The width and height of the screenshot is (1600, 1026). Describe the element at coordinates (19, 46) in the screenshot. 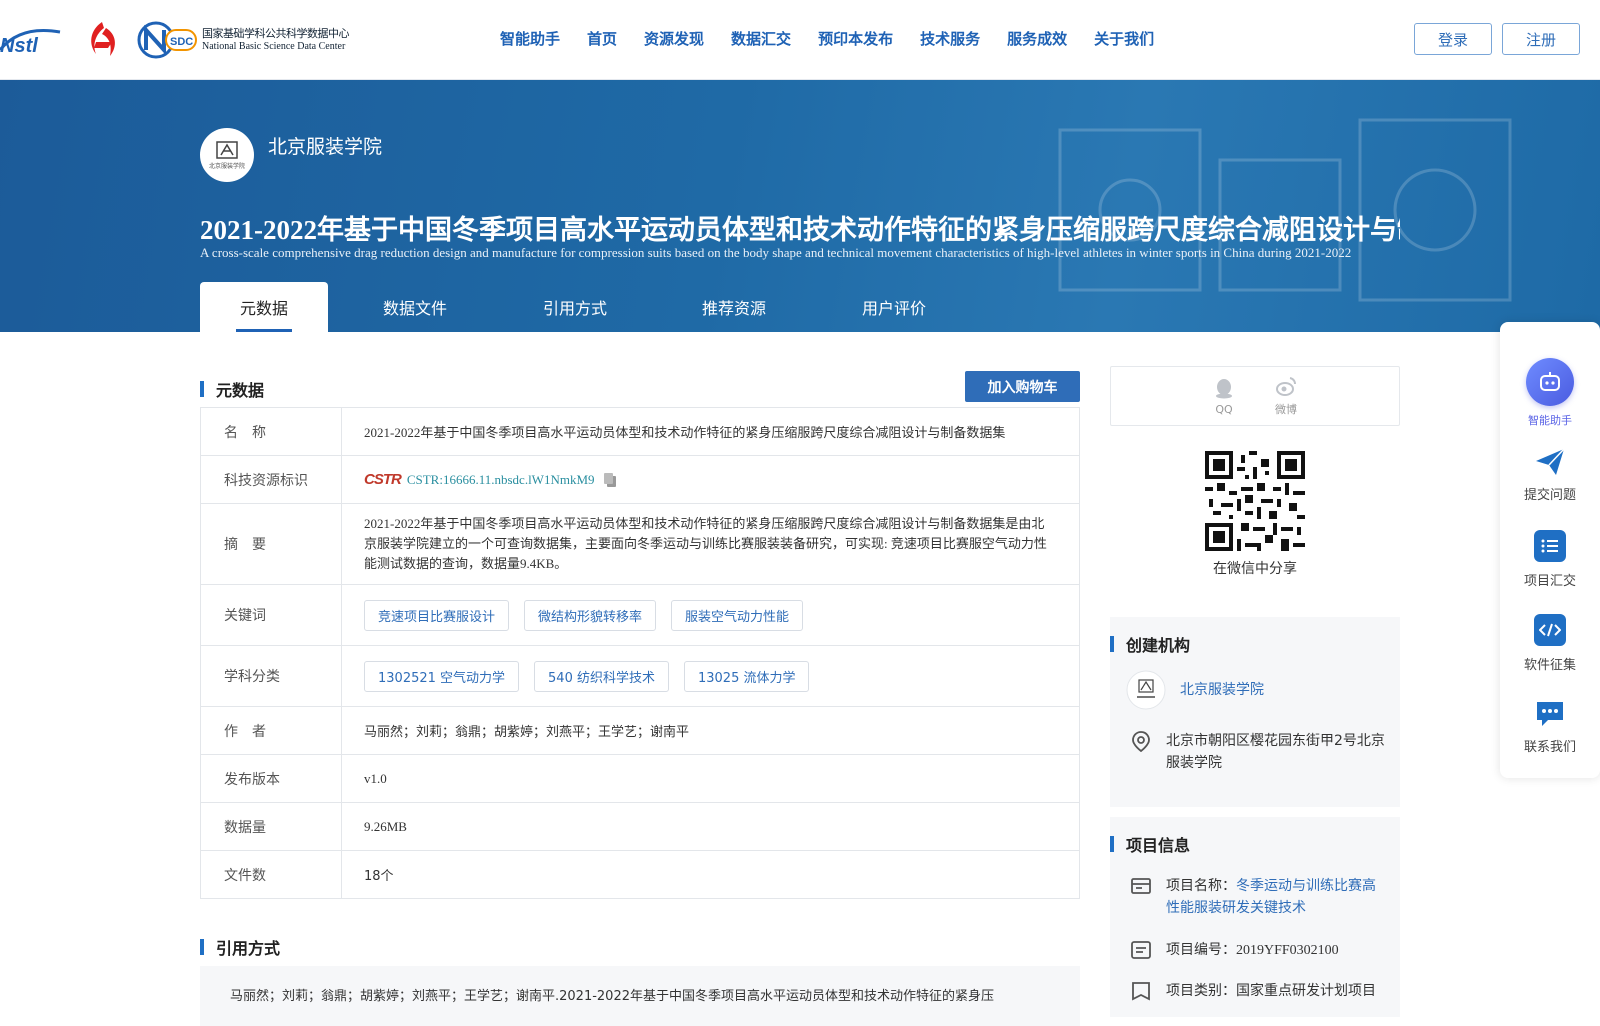

I see `nstl-logo-text: Nstl` at that location.